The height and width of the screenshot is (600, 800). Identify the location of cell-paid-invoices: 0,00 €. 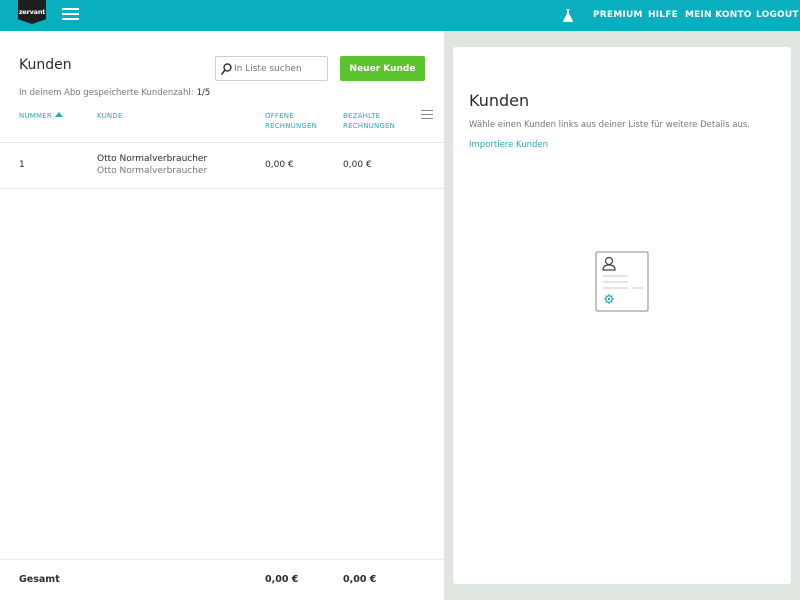
(357, 165).